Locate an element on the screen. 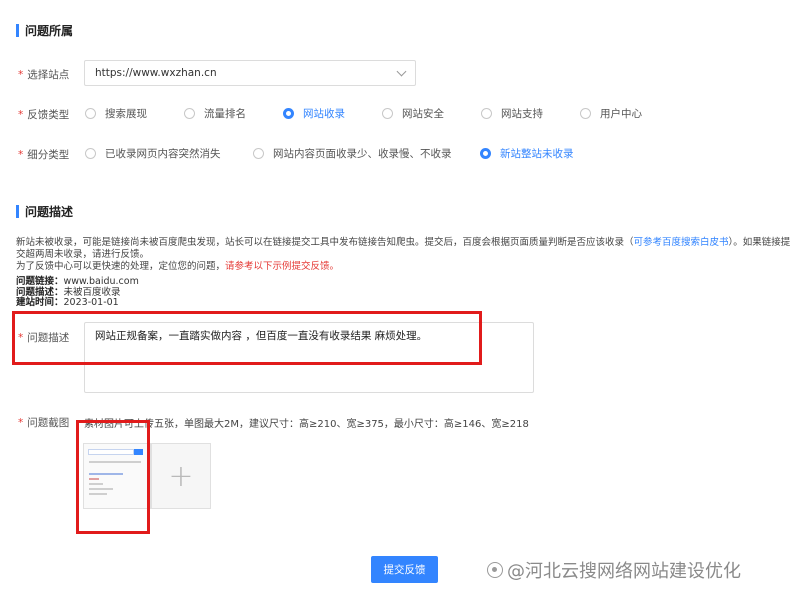  radio-subtype-new-site: 新站整站未收录 is located at coordinates (527, 153).